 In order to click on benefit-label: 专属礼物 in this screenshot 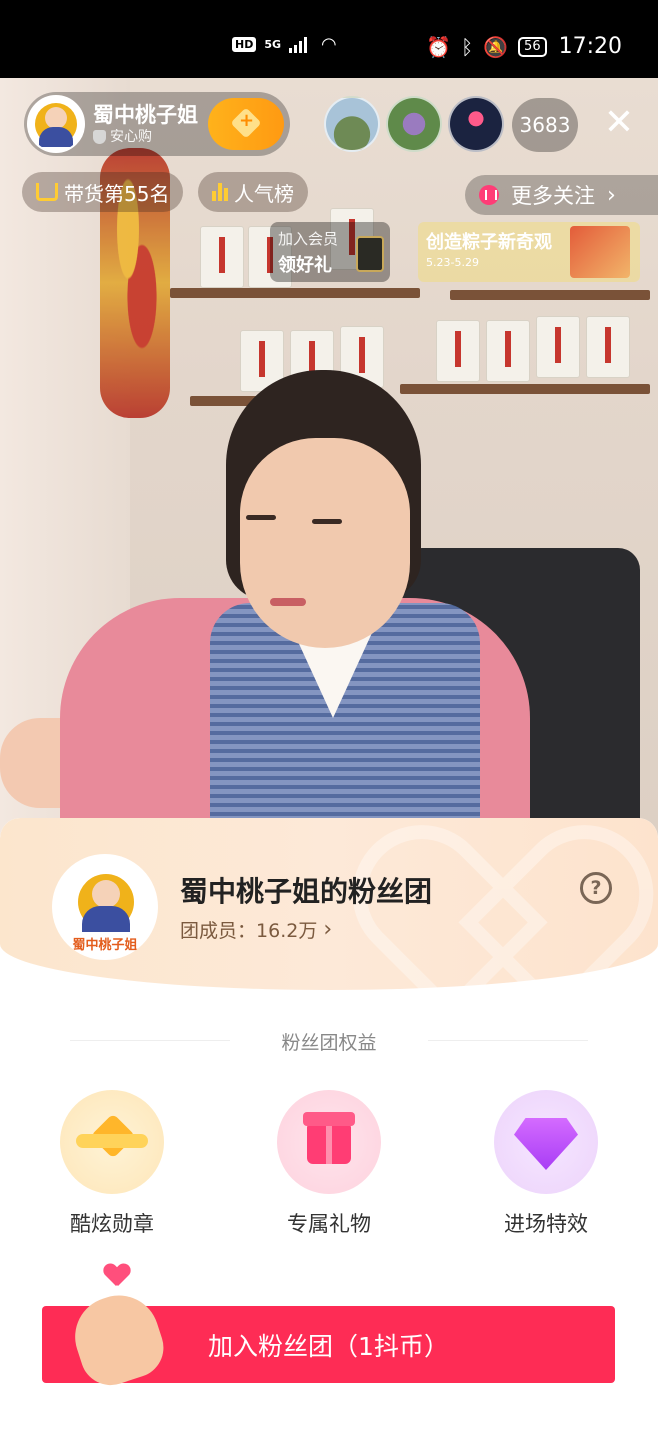, I will do `click(329, 1224)`.